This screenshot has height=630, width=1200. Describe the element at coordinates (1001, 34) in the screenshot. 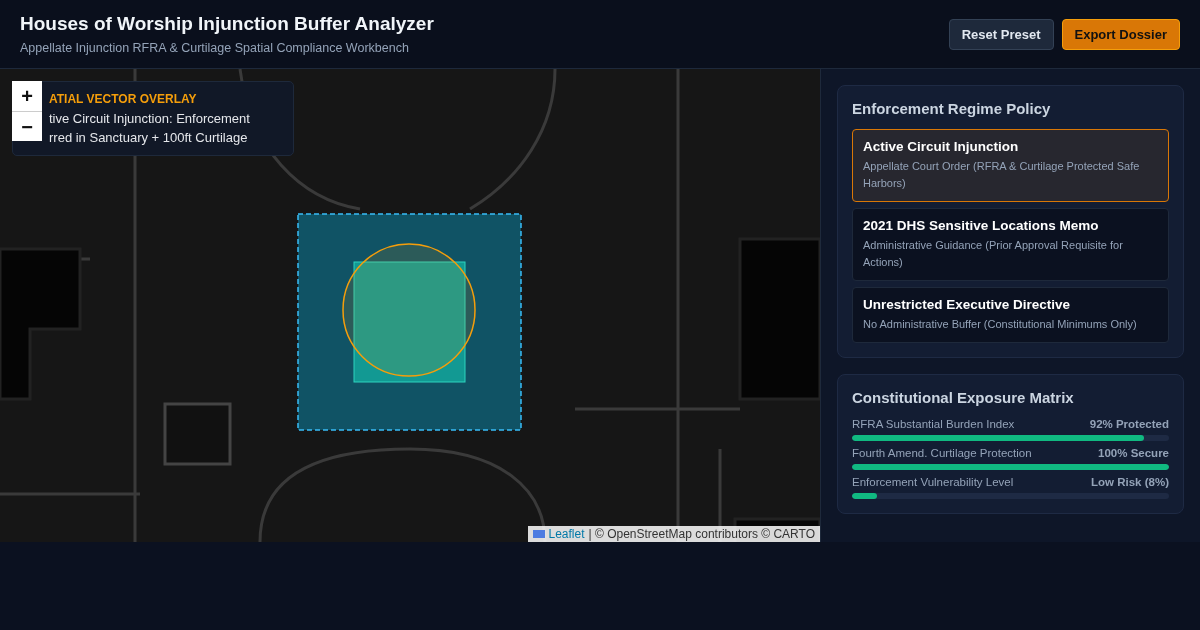

I see `reset-button: Reset Preset` at that location.